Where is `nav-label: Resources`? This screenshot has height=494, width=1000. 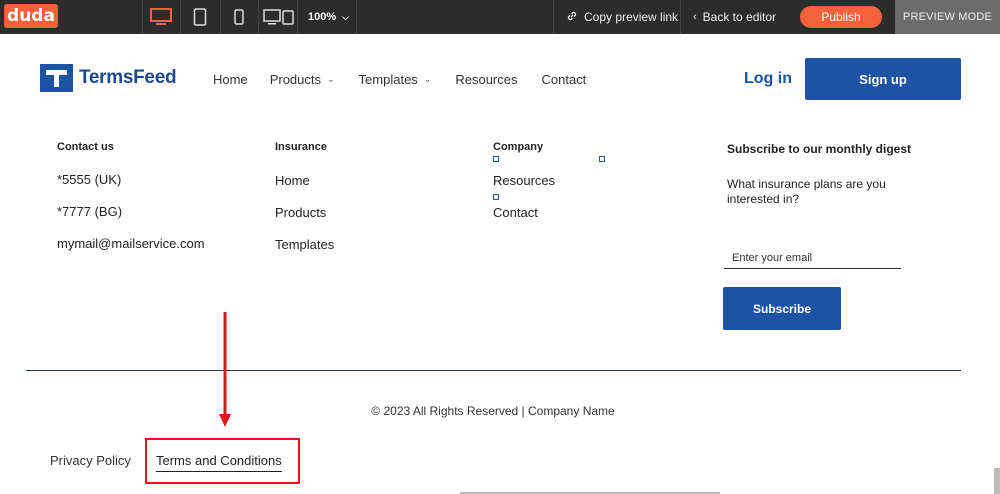 nav-label: Resources is located at coordinates (486, 79).